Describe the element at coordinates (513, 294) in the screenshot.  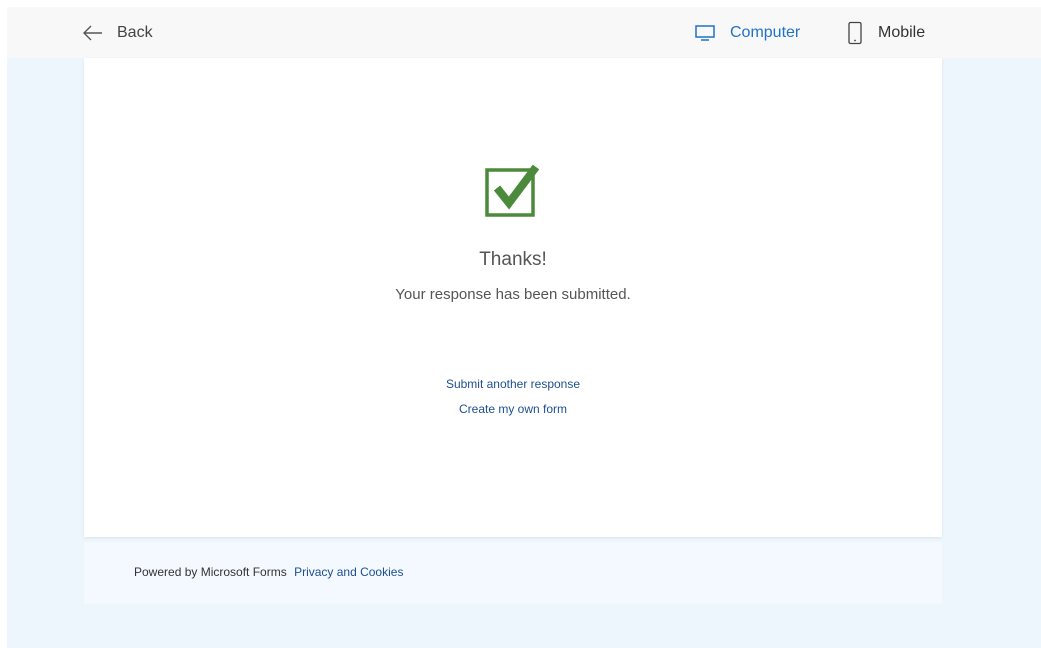
I see `submission-message: Your response has been submitted.` at that location.